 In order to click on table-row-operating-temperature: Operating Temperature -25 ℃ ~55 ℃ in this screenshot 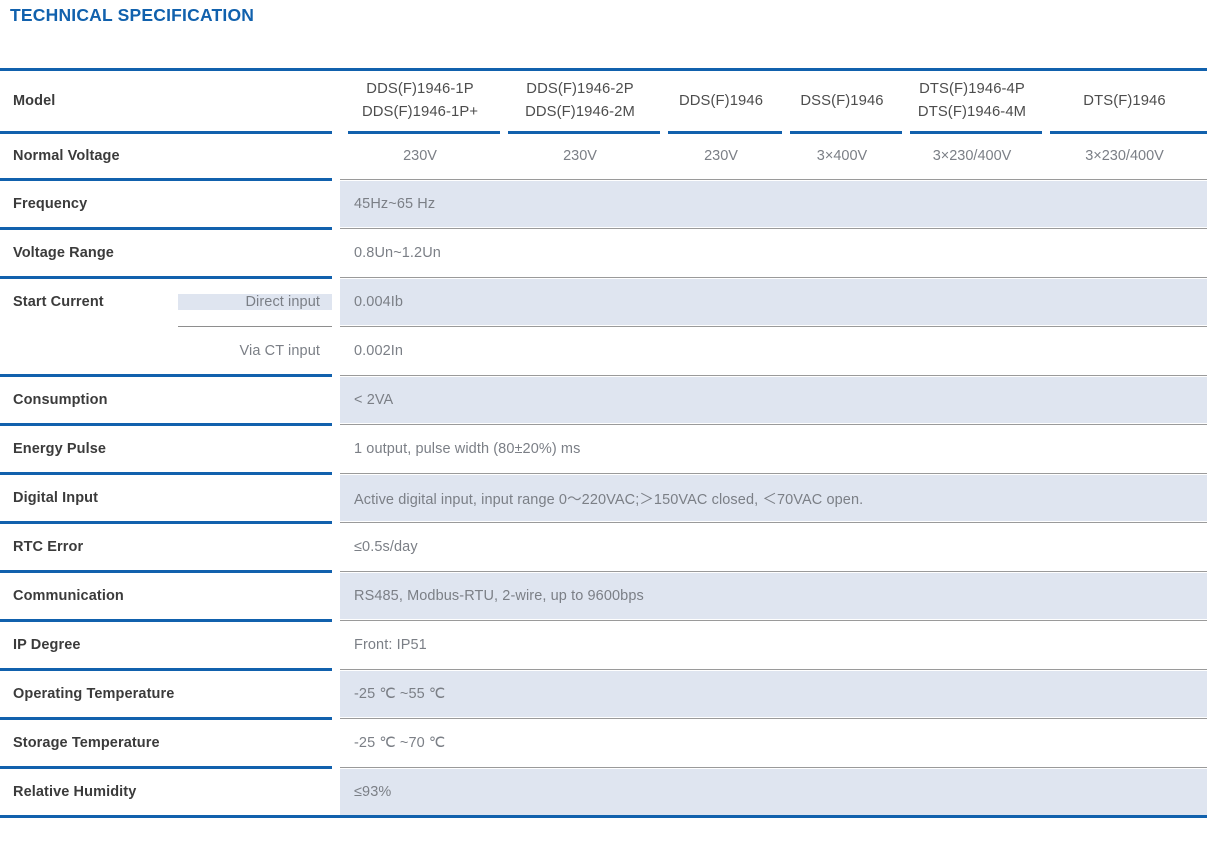, I will do `click(603, 694)`.